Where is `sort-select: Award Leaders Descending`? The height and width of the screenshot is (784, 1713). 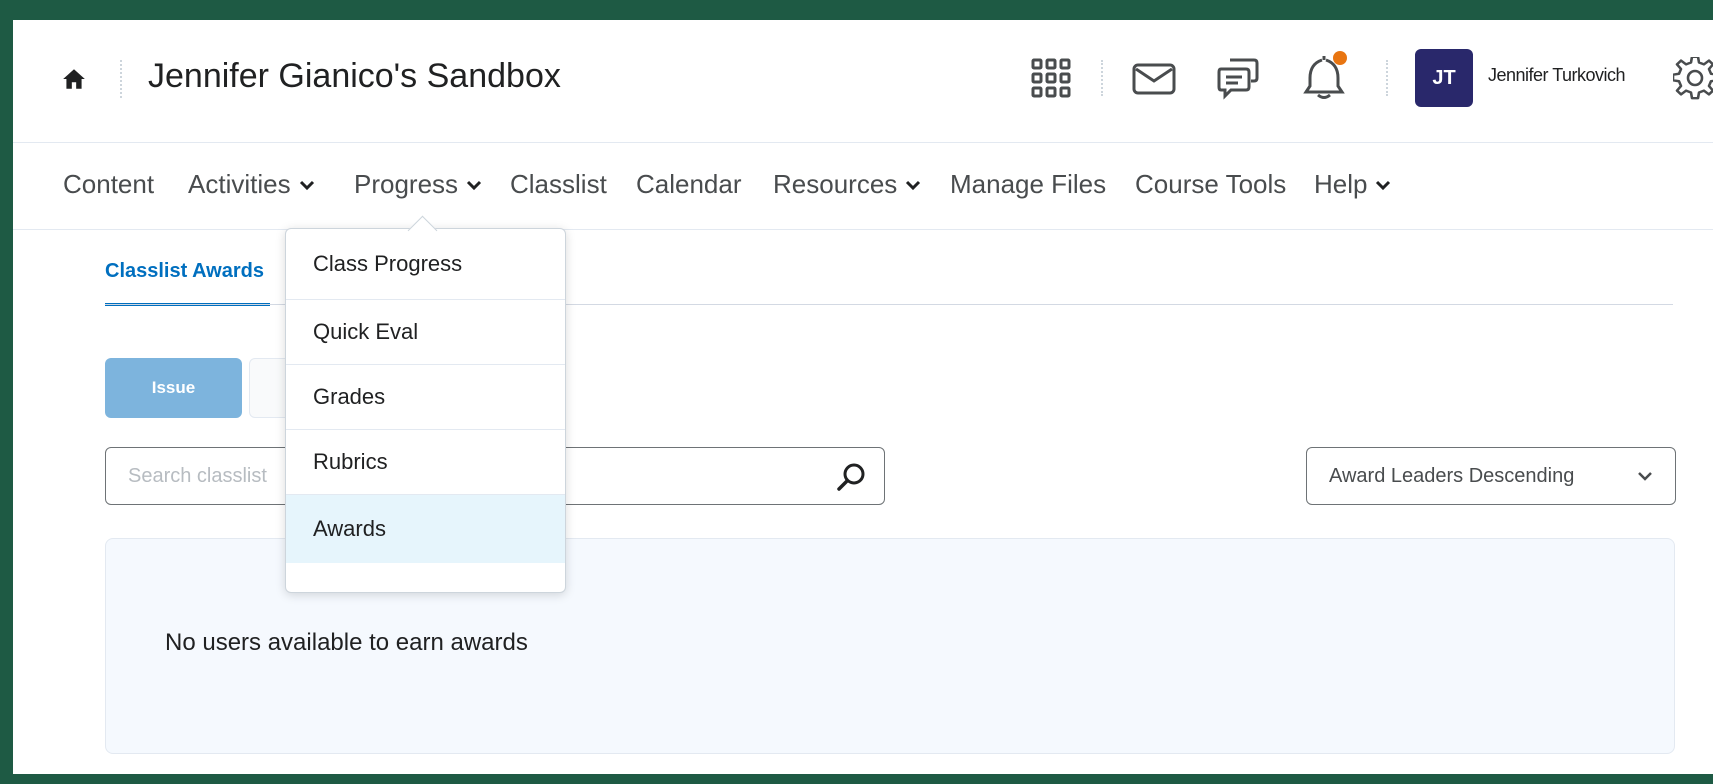
sort-select: Award Leaders Descending is located at coordinates (1491, 476).